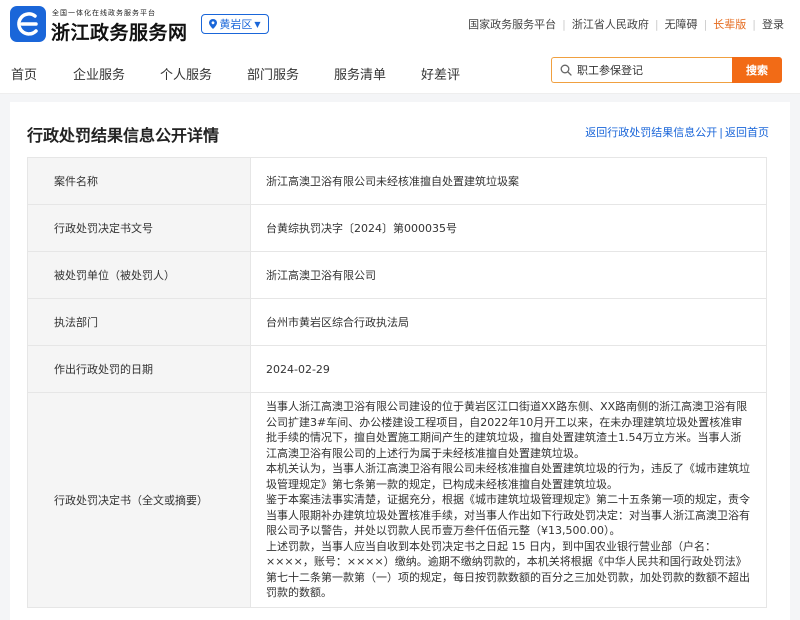 Image resolution: width=800 pixels, height=620 pixels. Describe the element at coordinates (681, 24) in the screenshot. I see `link-accessibility: 无障碍` at that location.